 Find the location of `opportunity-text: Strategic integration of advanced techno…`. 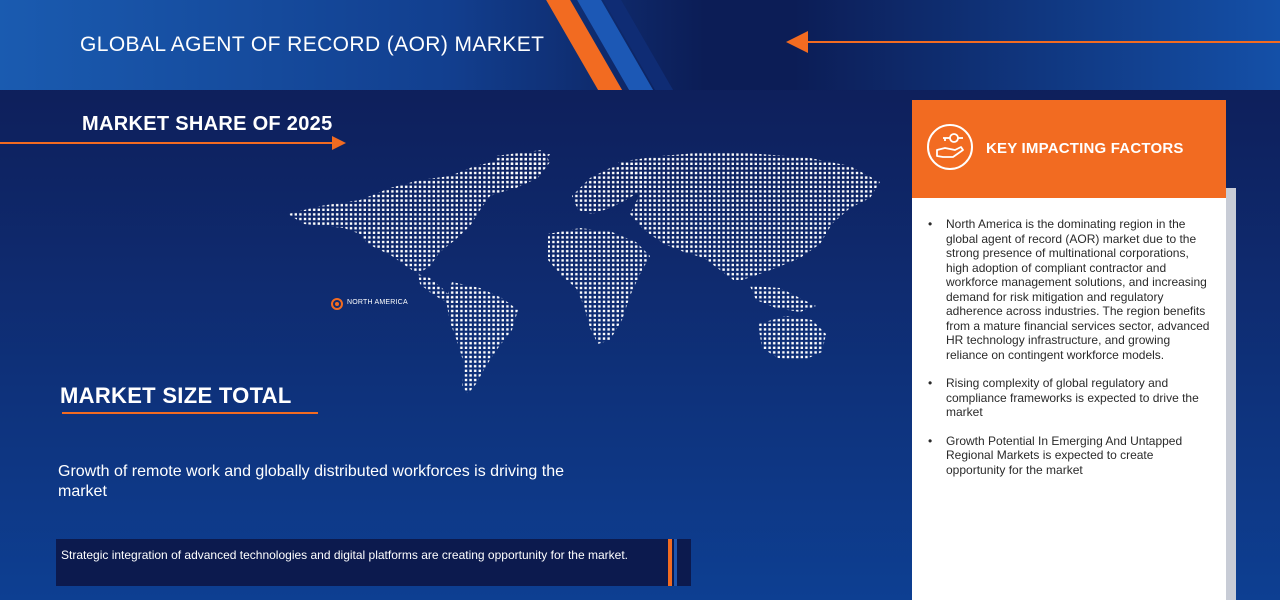

opportunity-text: Strategic integration of advanced techno… is located at coordinates (344, 555).